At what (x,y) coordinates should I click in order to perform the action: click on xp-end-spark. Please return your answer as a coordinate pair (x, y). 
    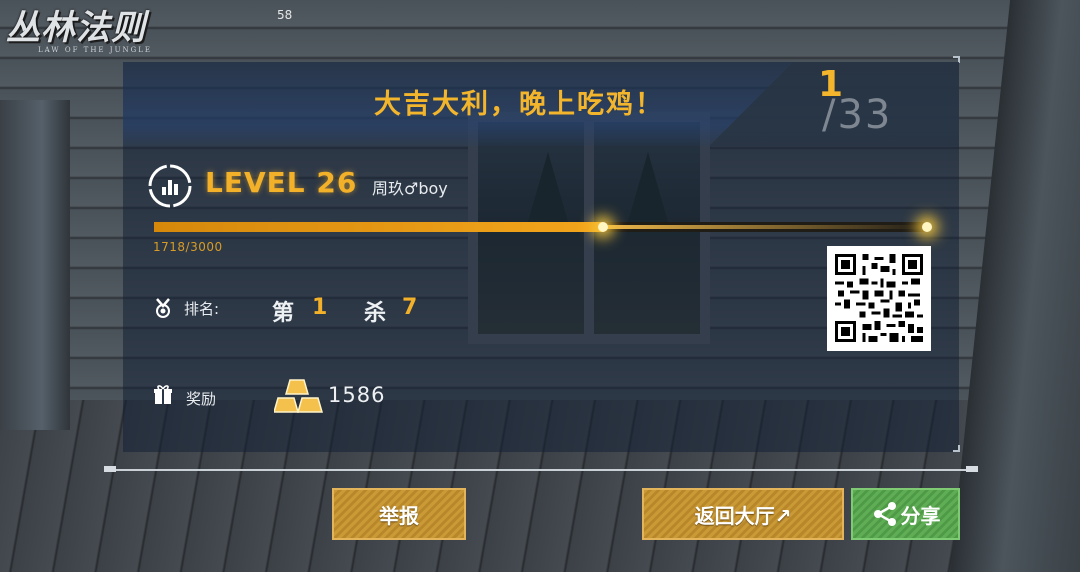
    Looking at the image, I should click on (927, 227).